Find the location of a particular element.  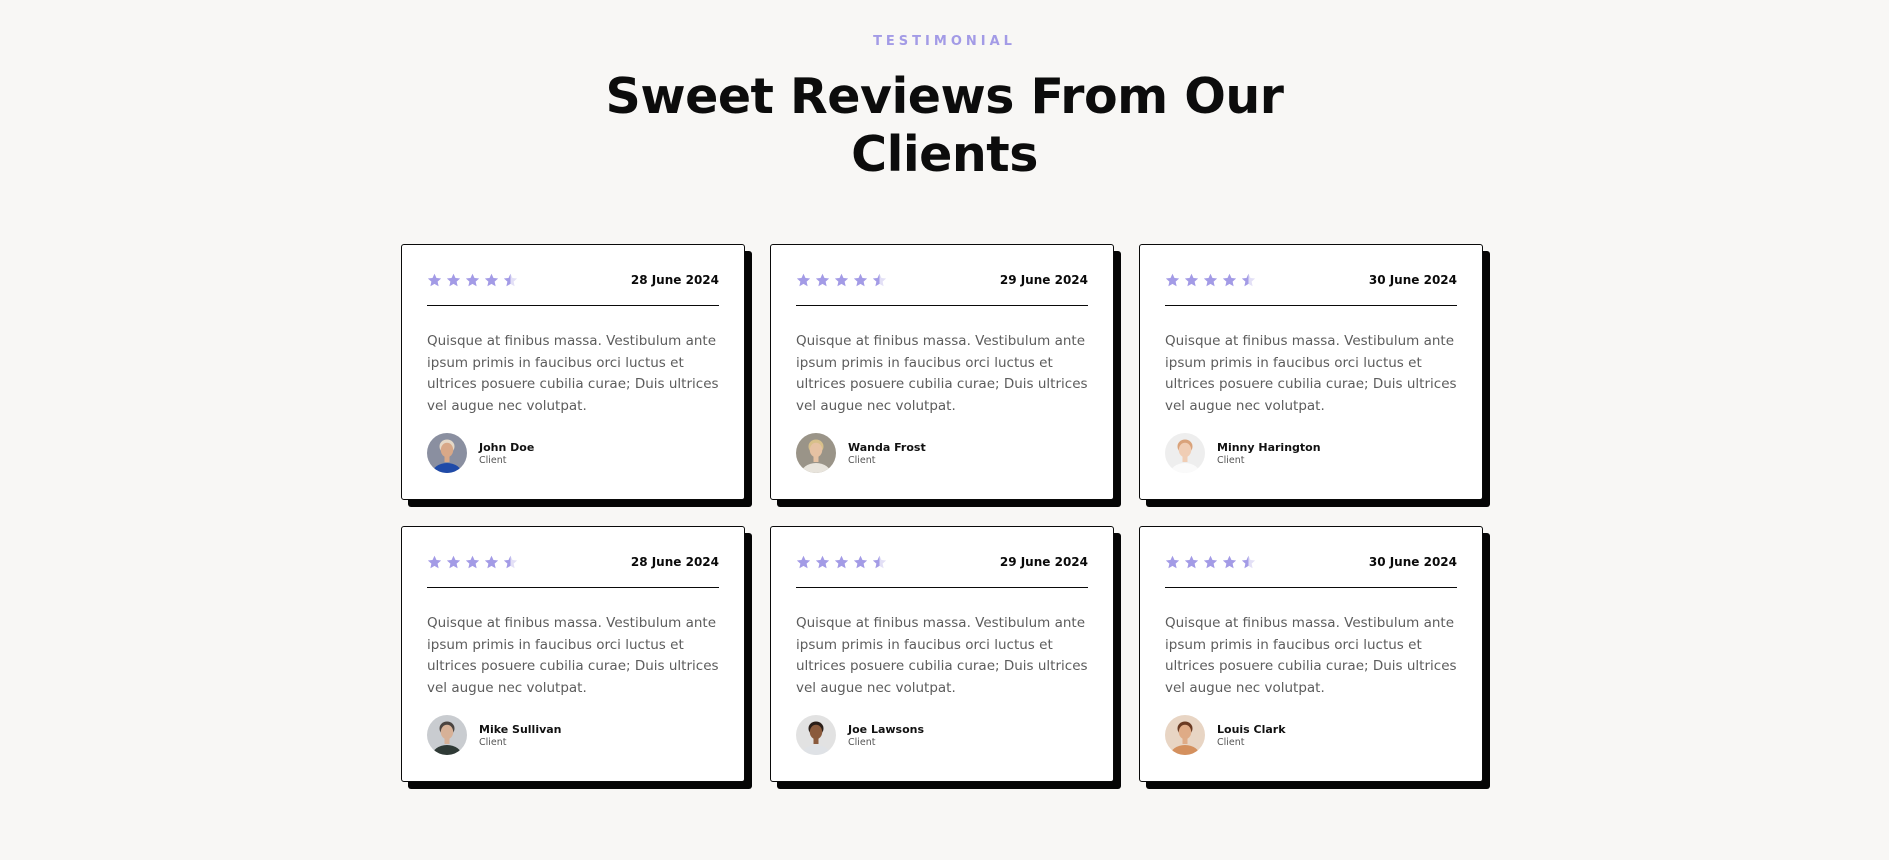

author-name: Louis Clark is located at coordinates (1251, 729).